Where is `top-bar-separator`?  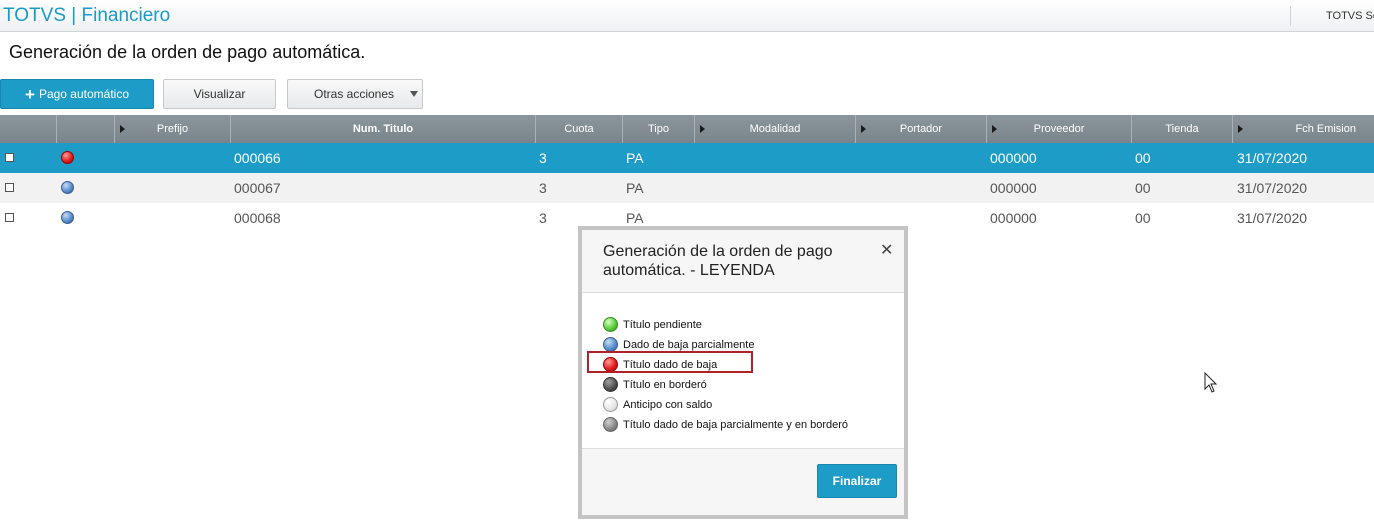
top-bar-separator is located at coordinates (1290, 16).